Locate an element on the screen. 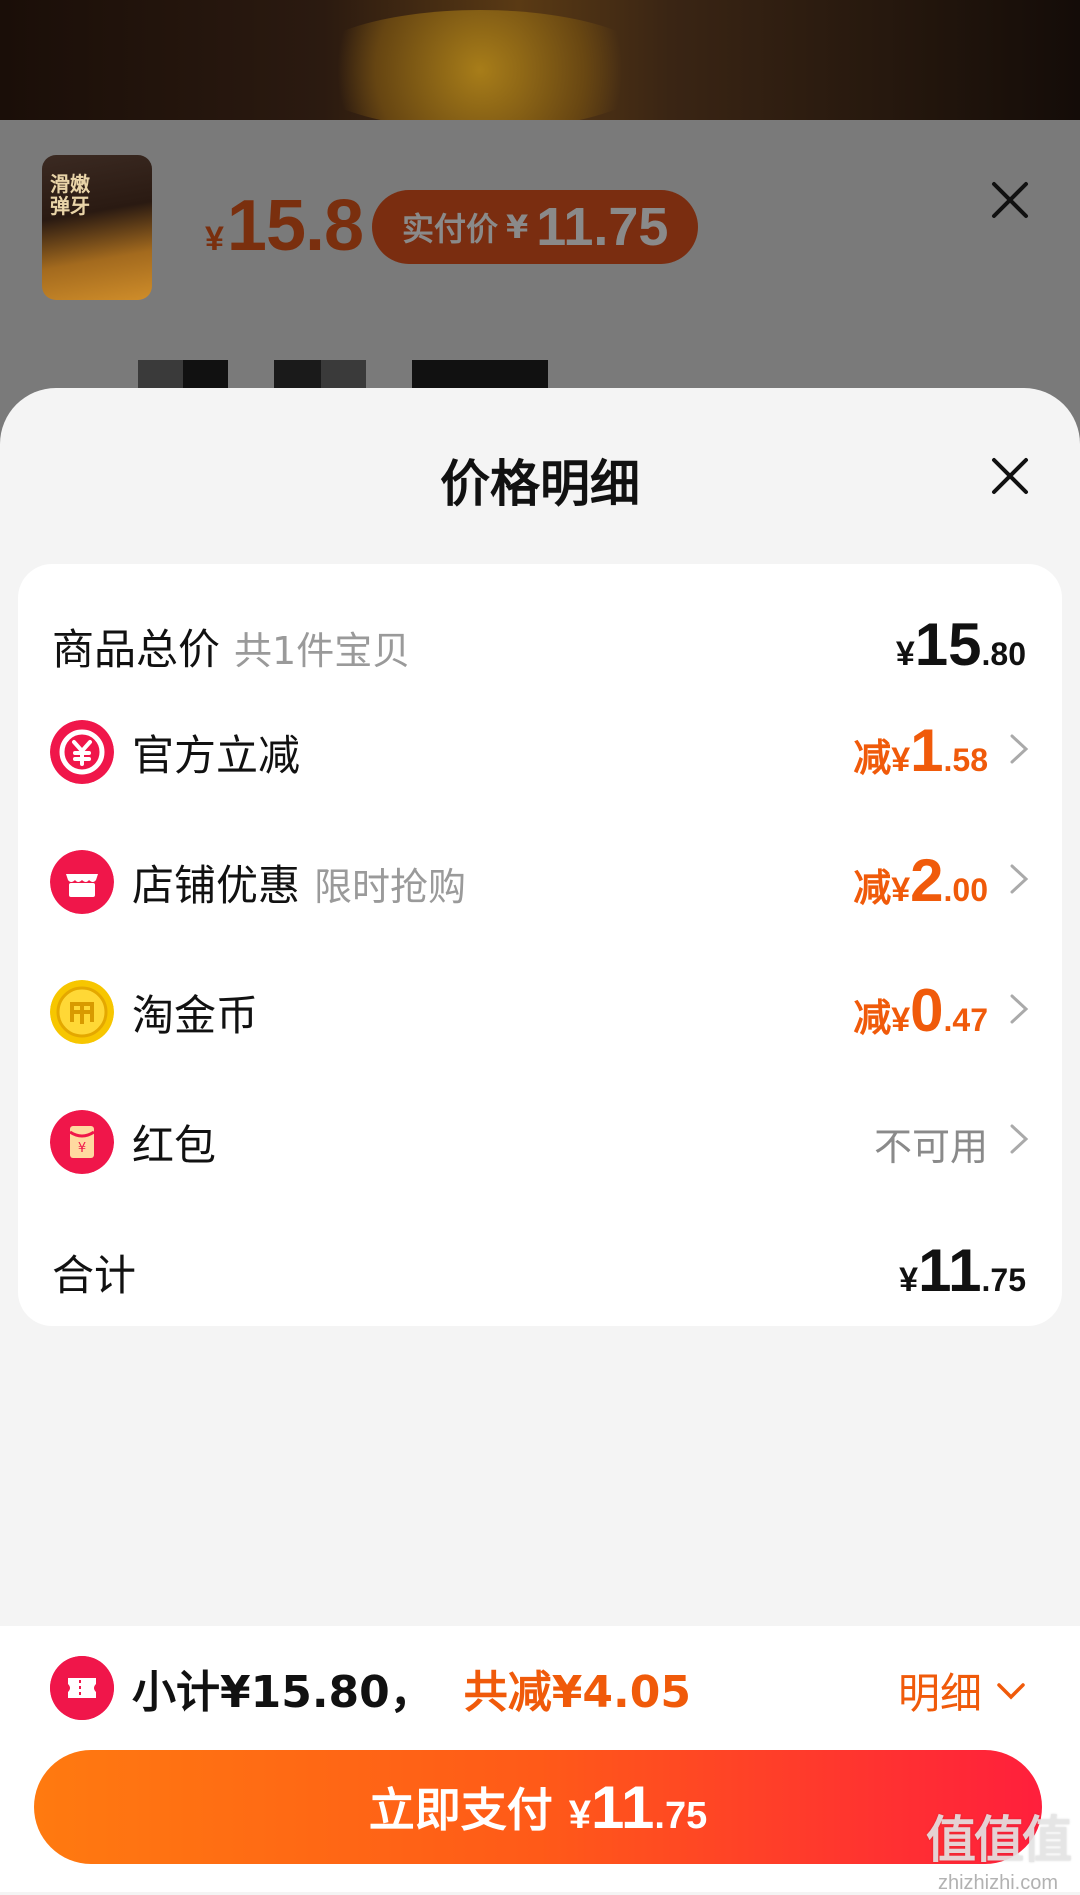 The height and width of the screenshot is (1895, 1080). product-thumbnail: 滑嫩弹牙 is located at coordinates (97, 227).